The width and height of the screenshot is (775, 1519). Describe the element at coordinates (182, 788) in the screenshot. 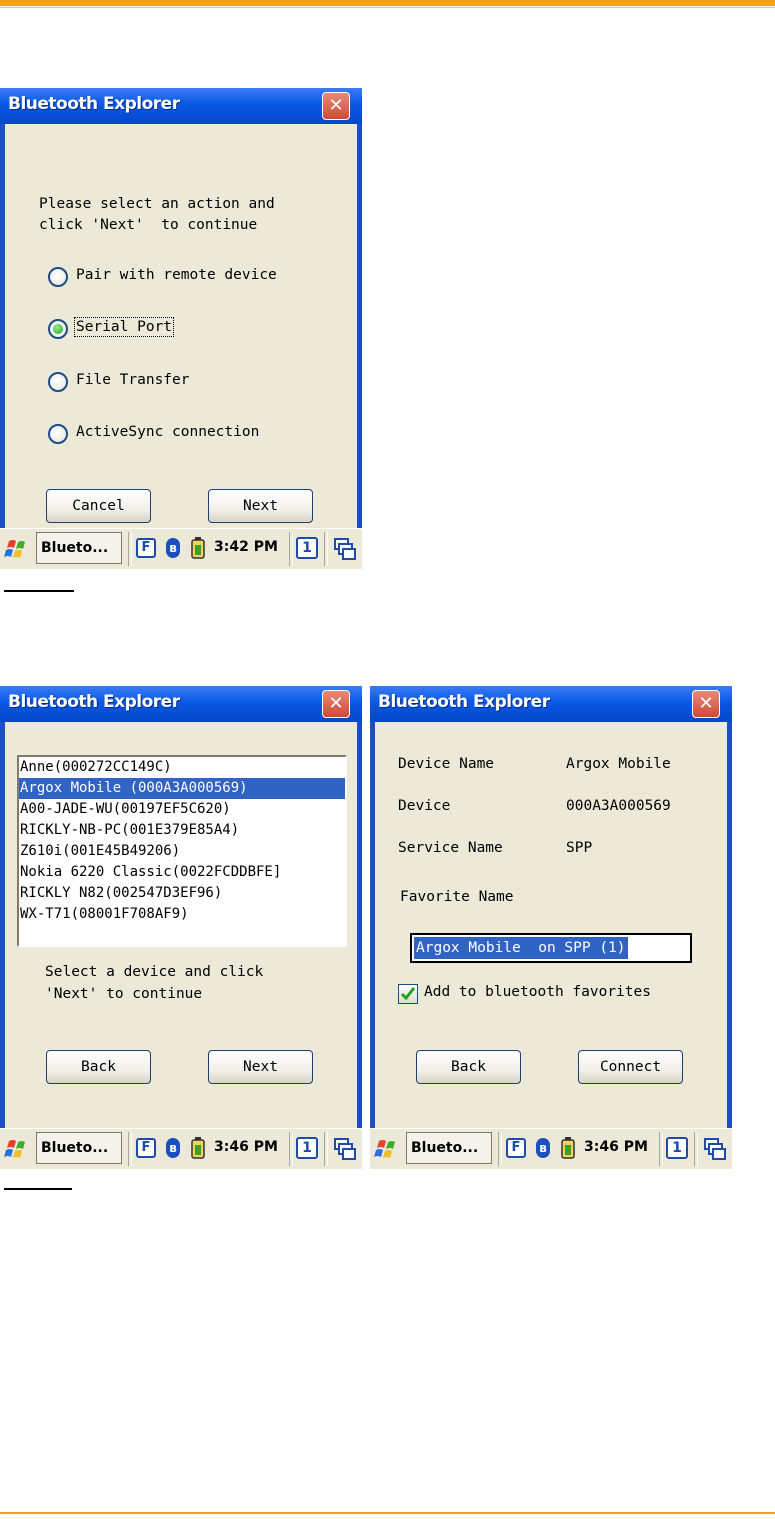

I see `device-list-item-selected: Argox Mobile (000A3A000569)` at that location.